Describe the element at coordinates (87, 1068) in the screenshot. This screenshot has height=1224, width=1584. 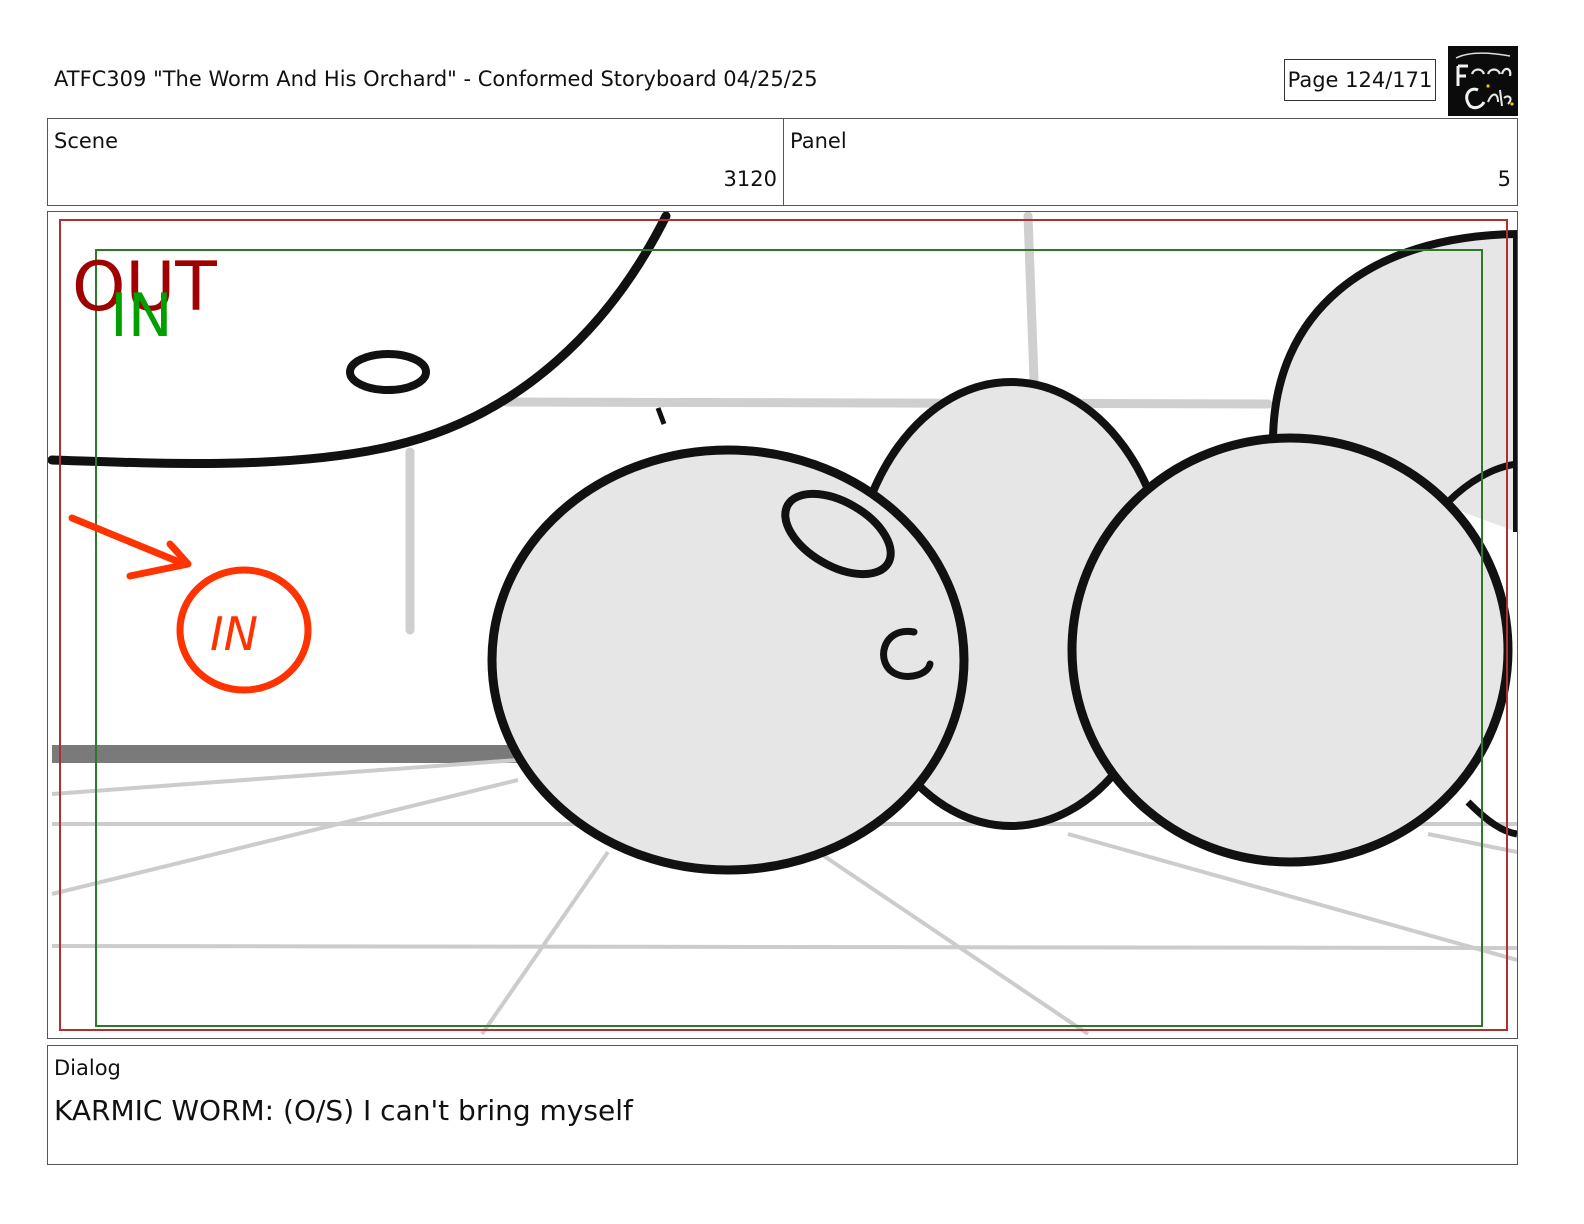
I see `dialog-label: Dialog` at that location.